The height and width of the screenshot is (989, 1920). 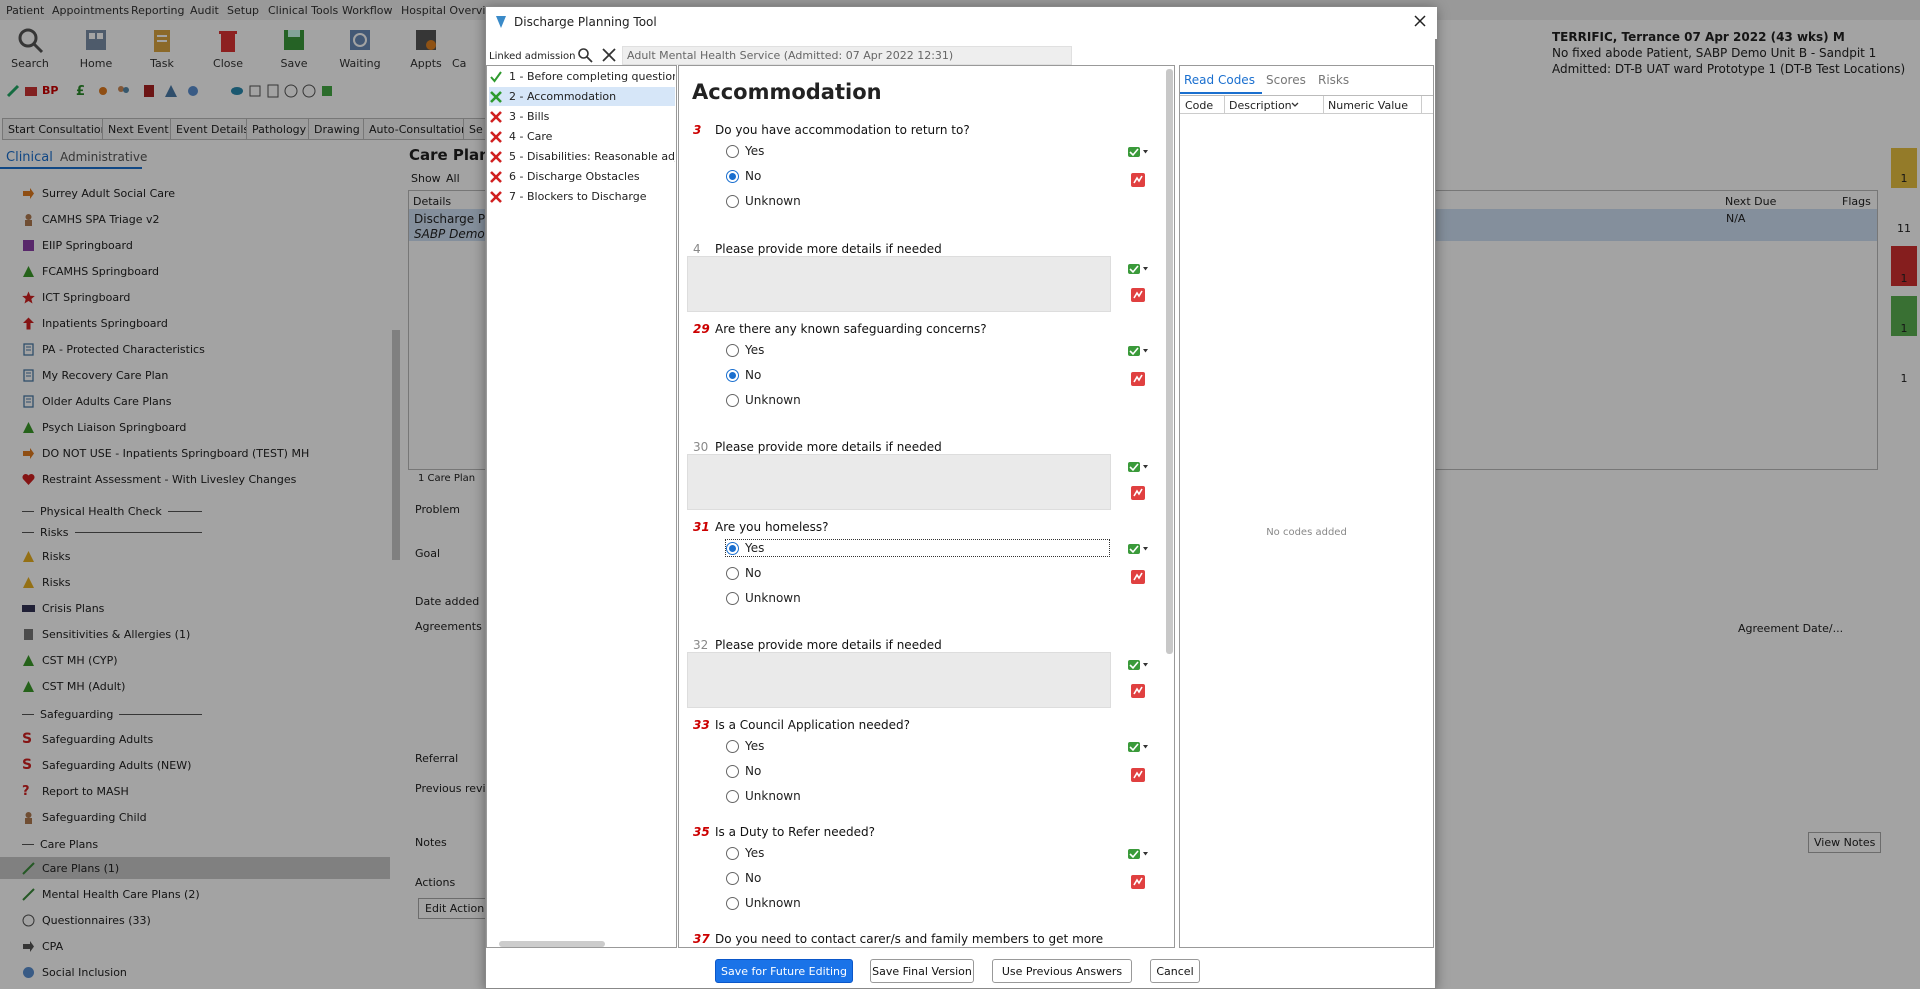 I want to click on column-numeric-value: Numeric Value, so click(x=1368, y=105).